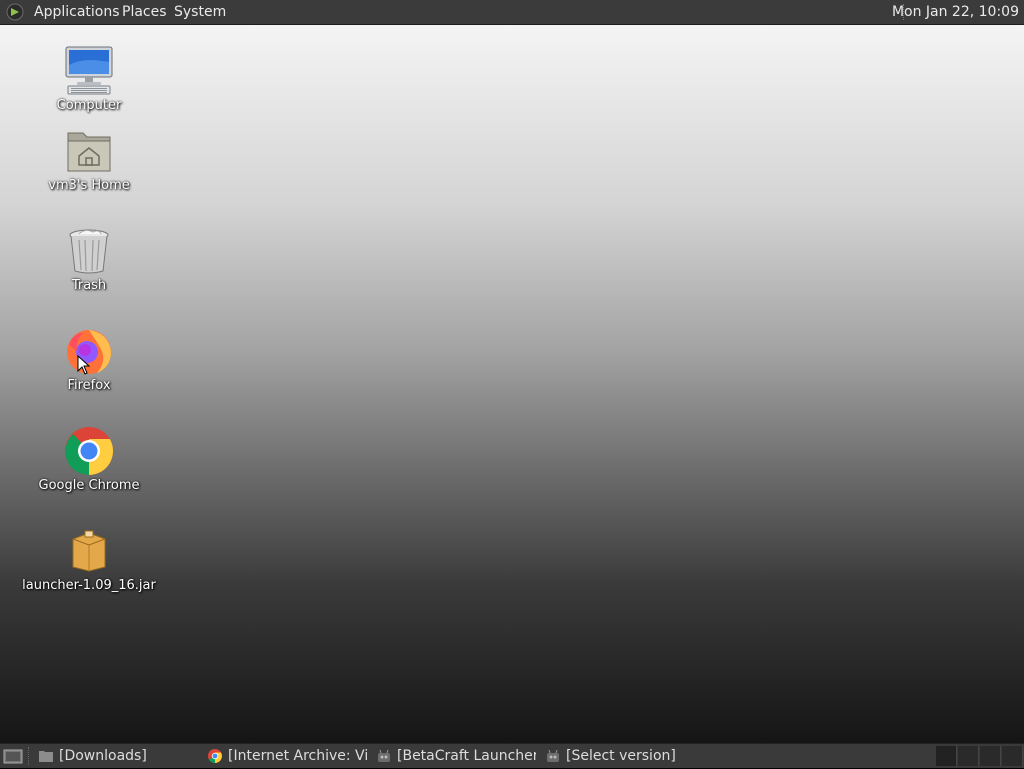 The height and width of the screenshot is (769, 1024). I want to click on desktop-icon-google-chrome: Google Chrome, so click(89, 459).